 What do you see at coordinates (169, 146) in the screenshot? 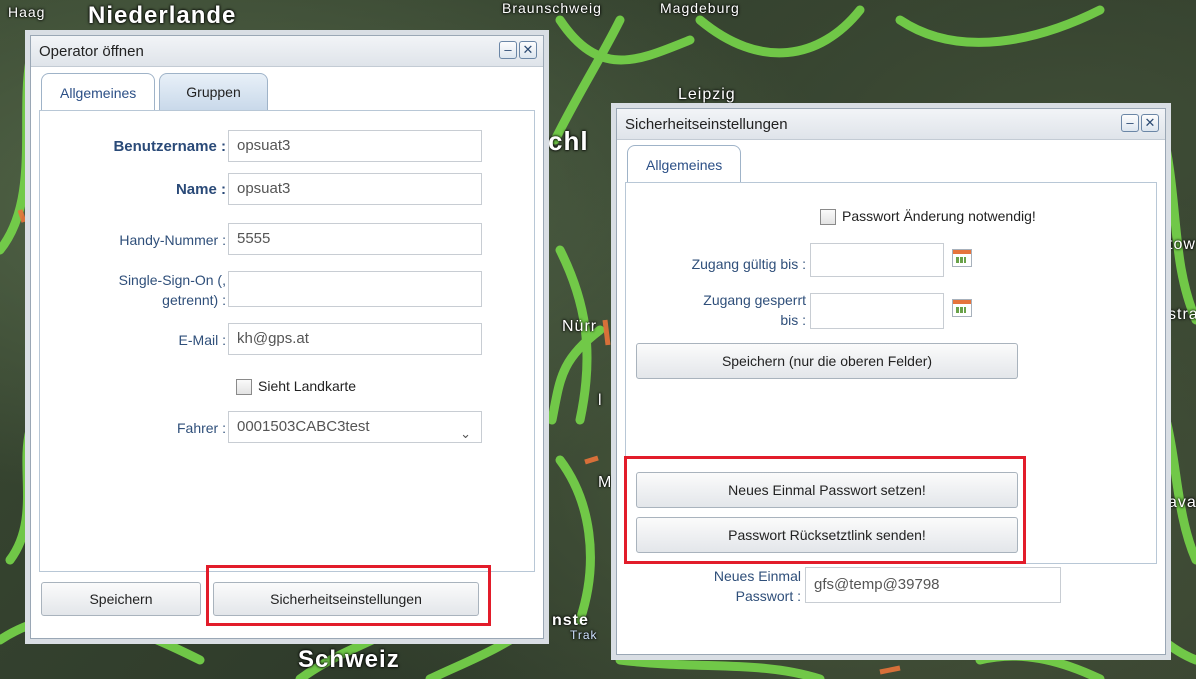
I see `username-label: Benutzername :` at bounding box center [169, 146].